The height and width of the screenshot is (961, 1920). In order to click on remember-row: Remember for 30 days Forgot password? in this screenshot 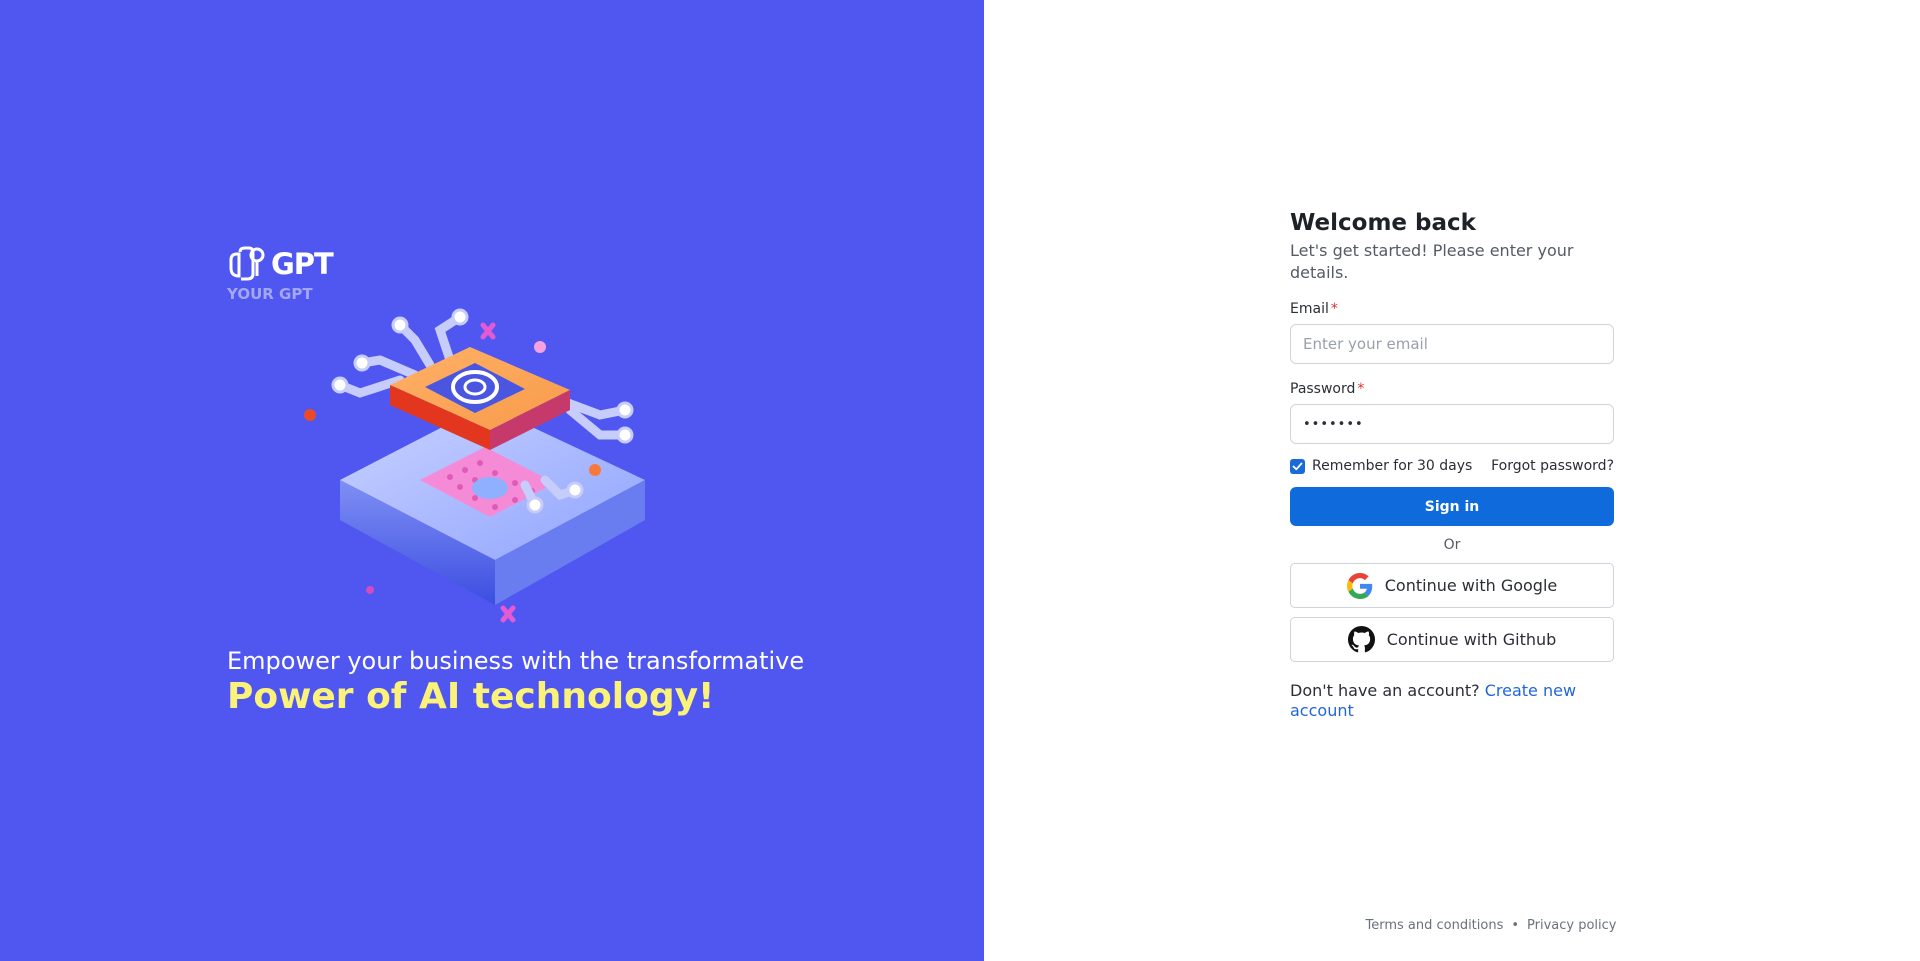, I will do `click(1452, 466)`.